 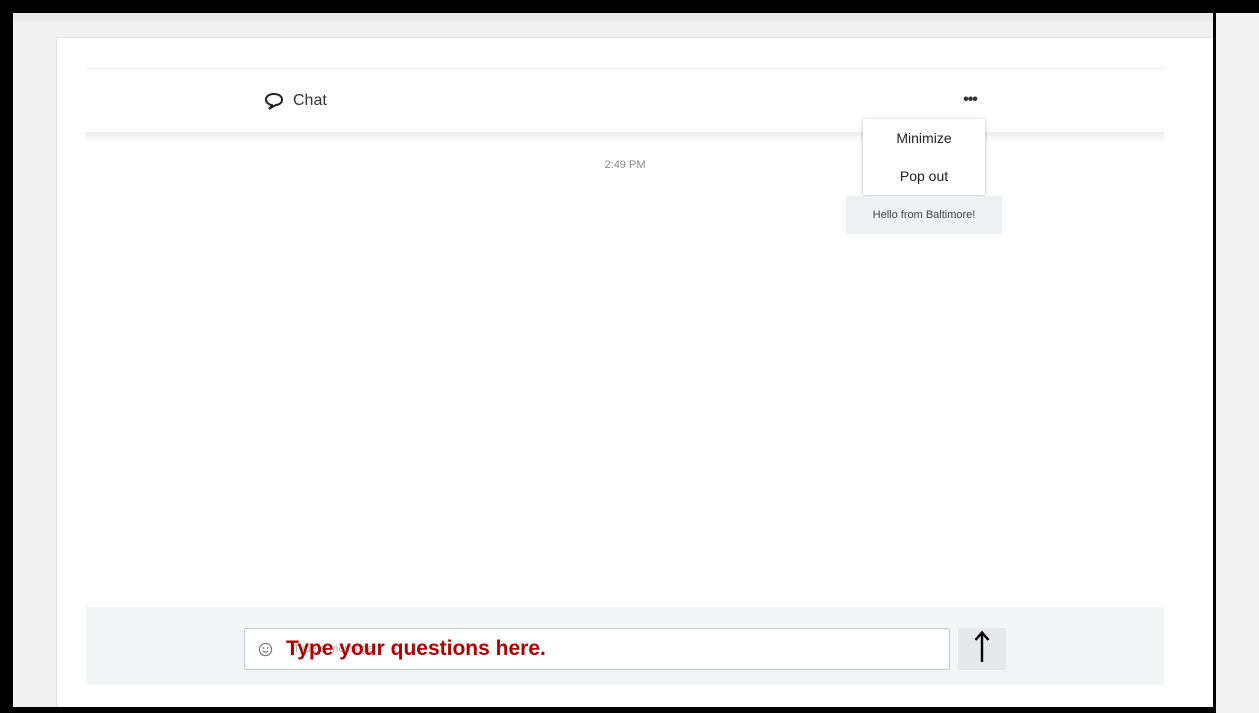 What do you see at coordinates (970, 100) in the screenshot?
I see `more-options-button: •••` at bounding box center [970, 100].